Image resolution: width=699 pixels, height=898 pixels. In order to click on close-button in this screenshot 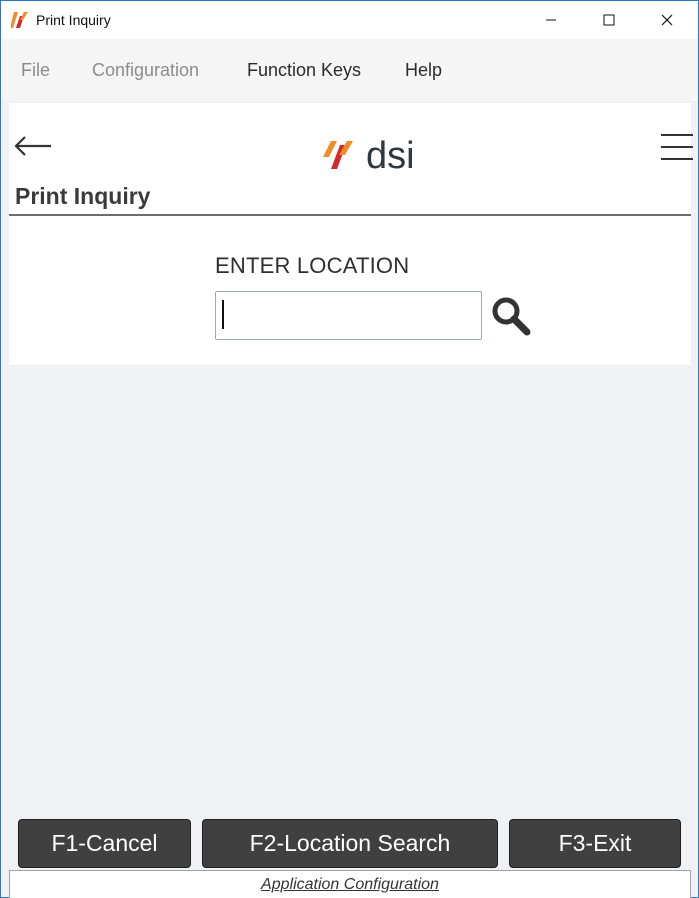, I will do `click(667, 20)`.